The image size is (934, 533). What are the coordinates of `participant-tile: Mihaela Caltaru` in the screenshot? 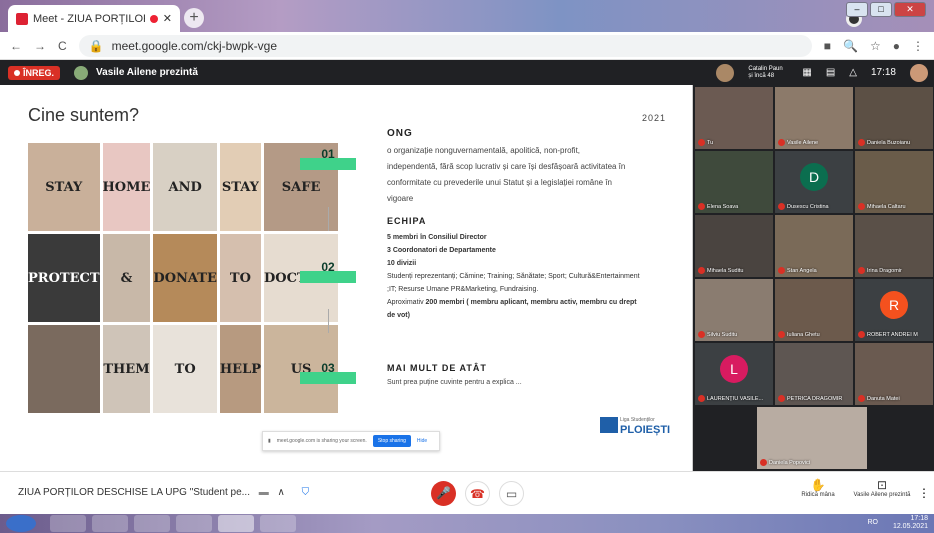 It's located at (894, 182).